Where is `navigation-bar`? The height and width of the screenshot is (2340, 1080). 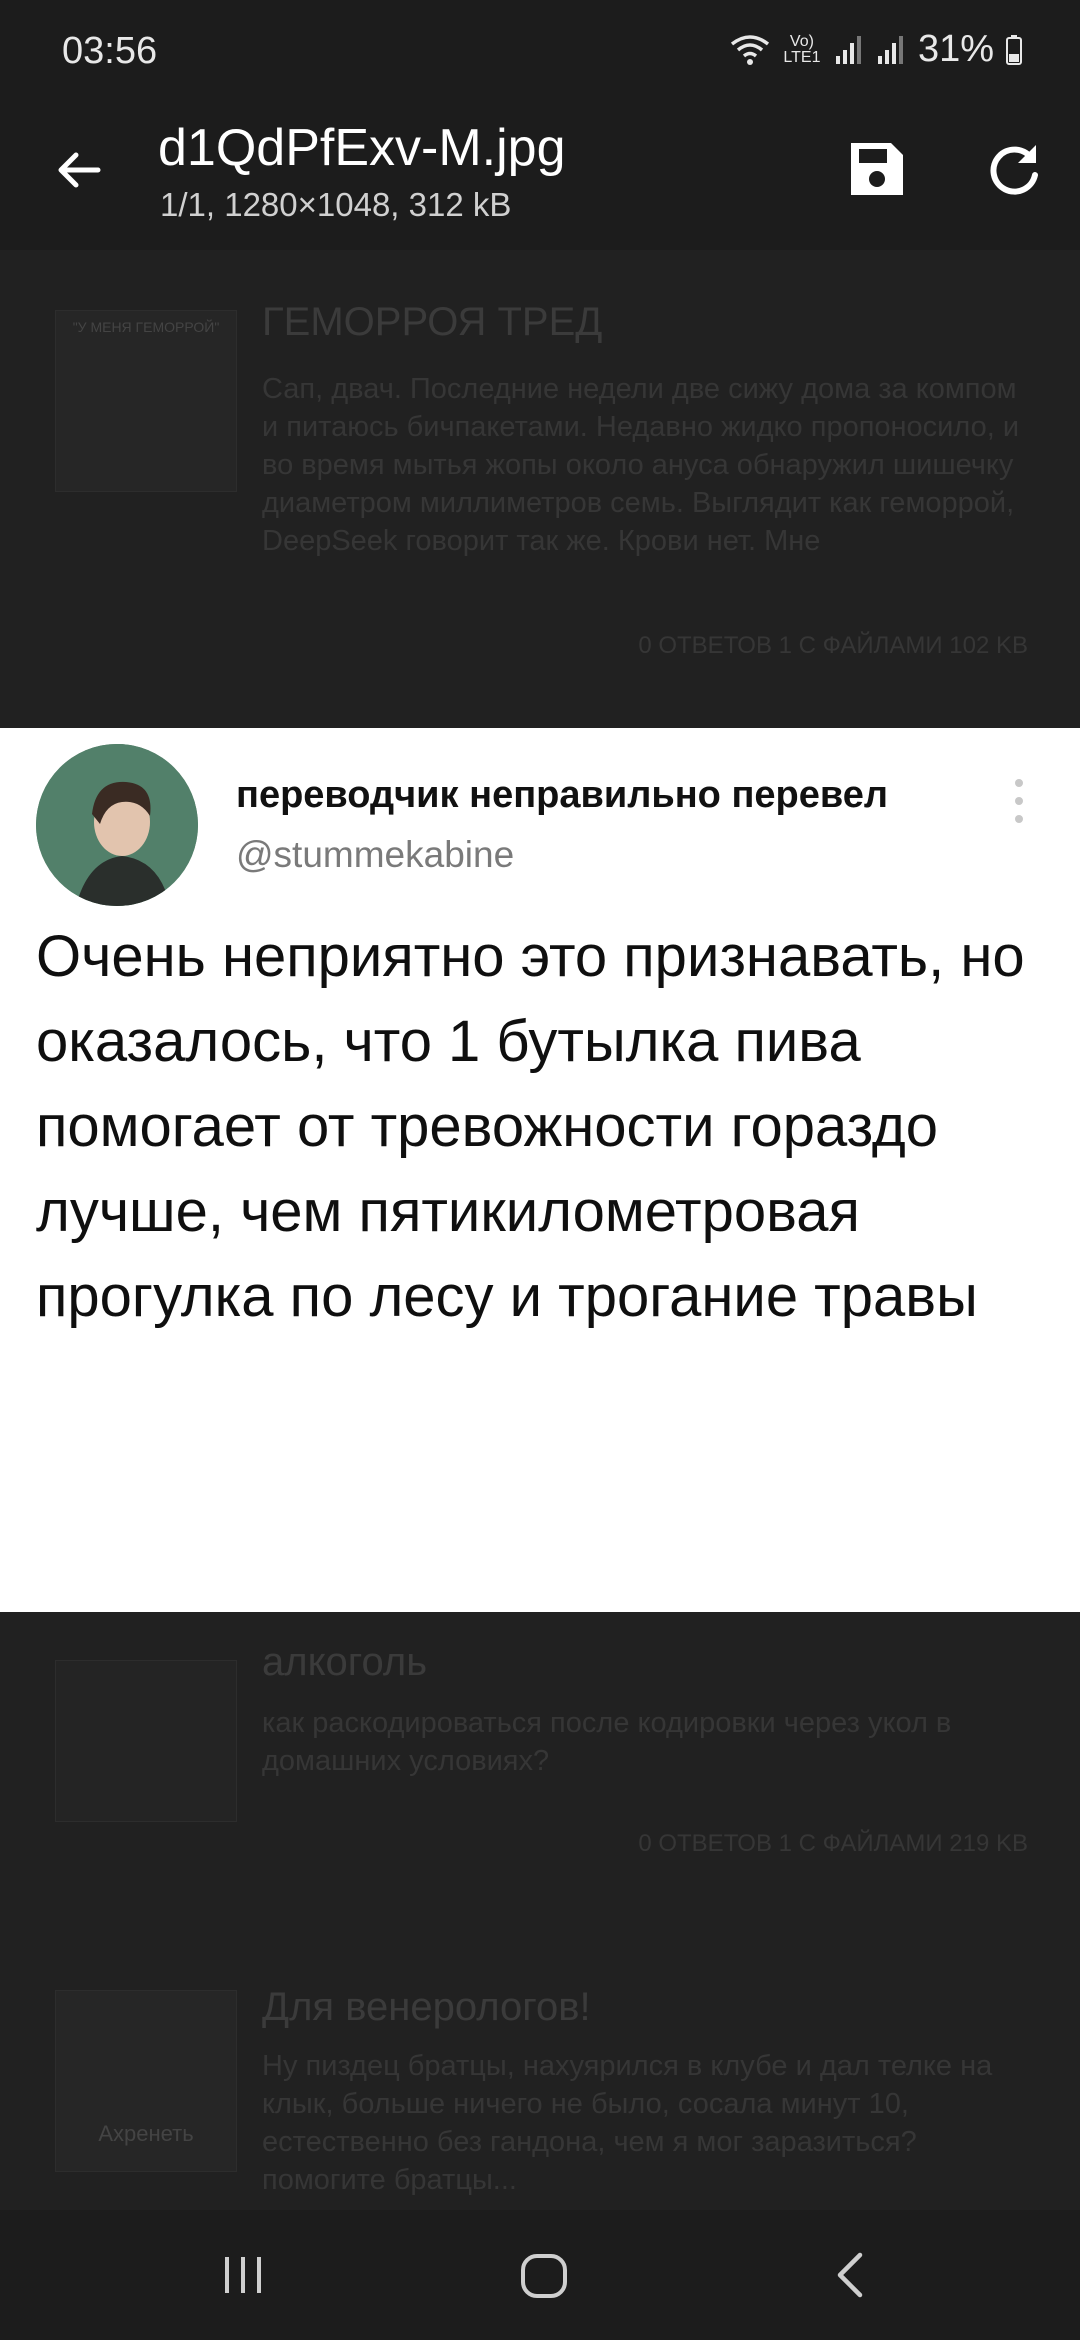
navigation-bar is located at coordinates (540, 2275).